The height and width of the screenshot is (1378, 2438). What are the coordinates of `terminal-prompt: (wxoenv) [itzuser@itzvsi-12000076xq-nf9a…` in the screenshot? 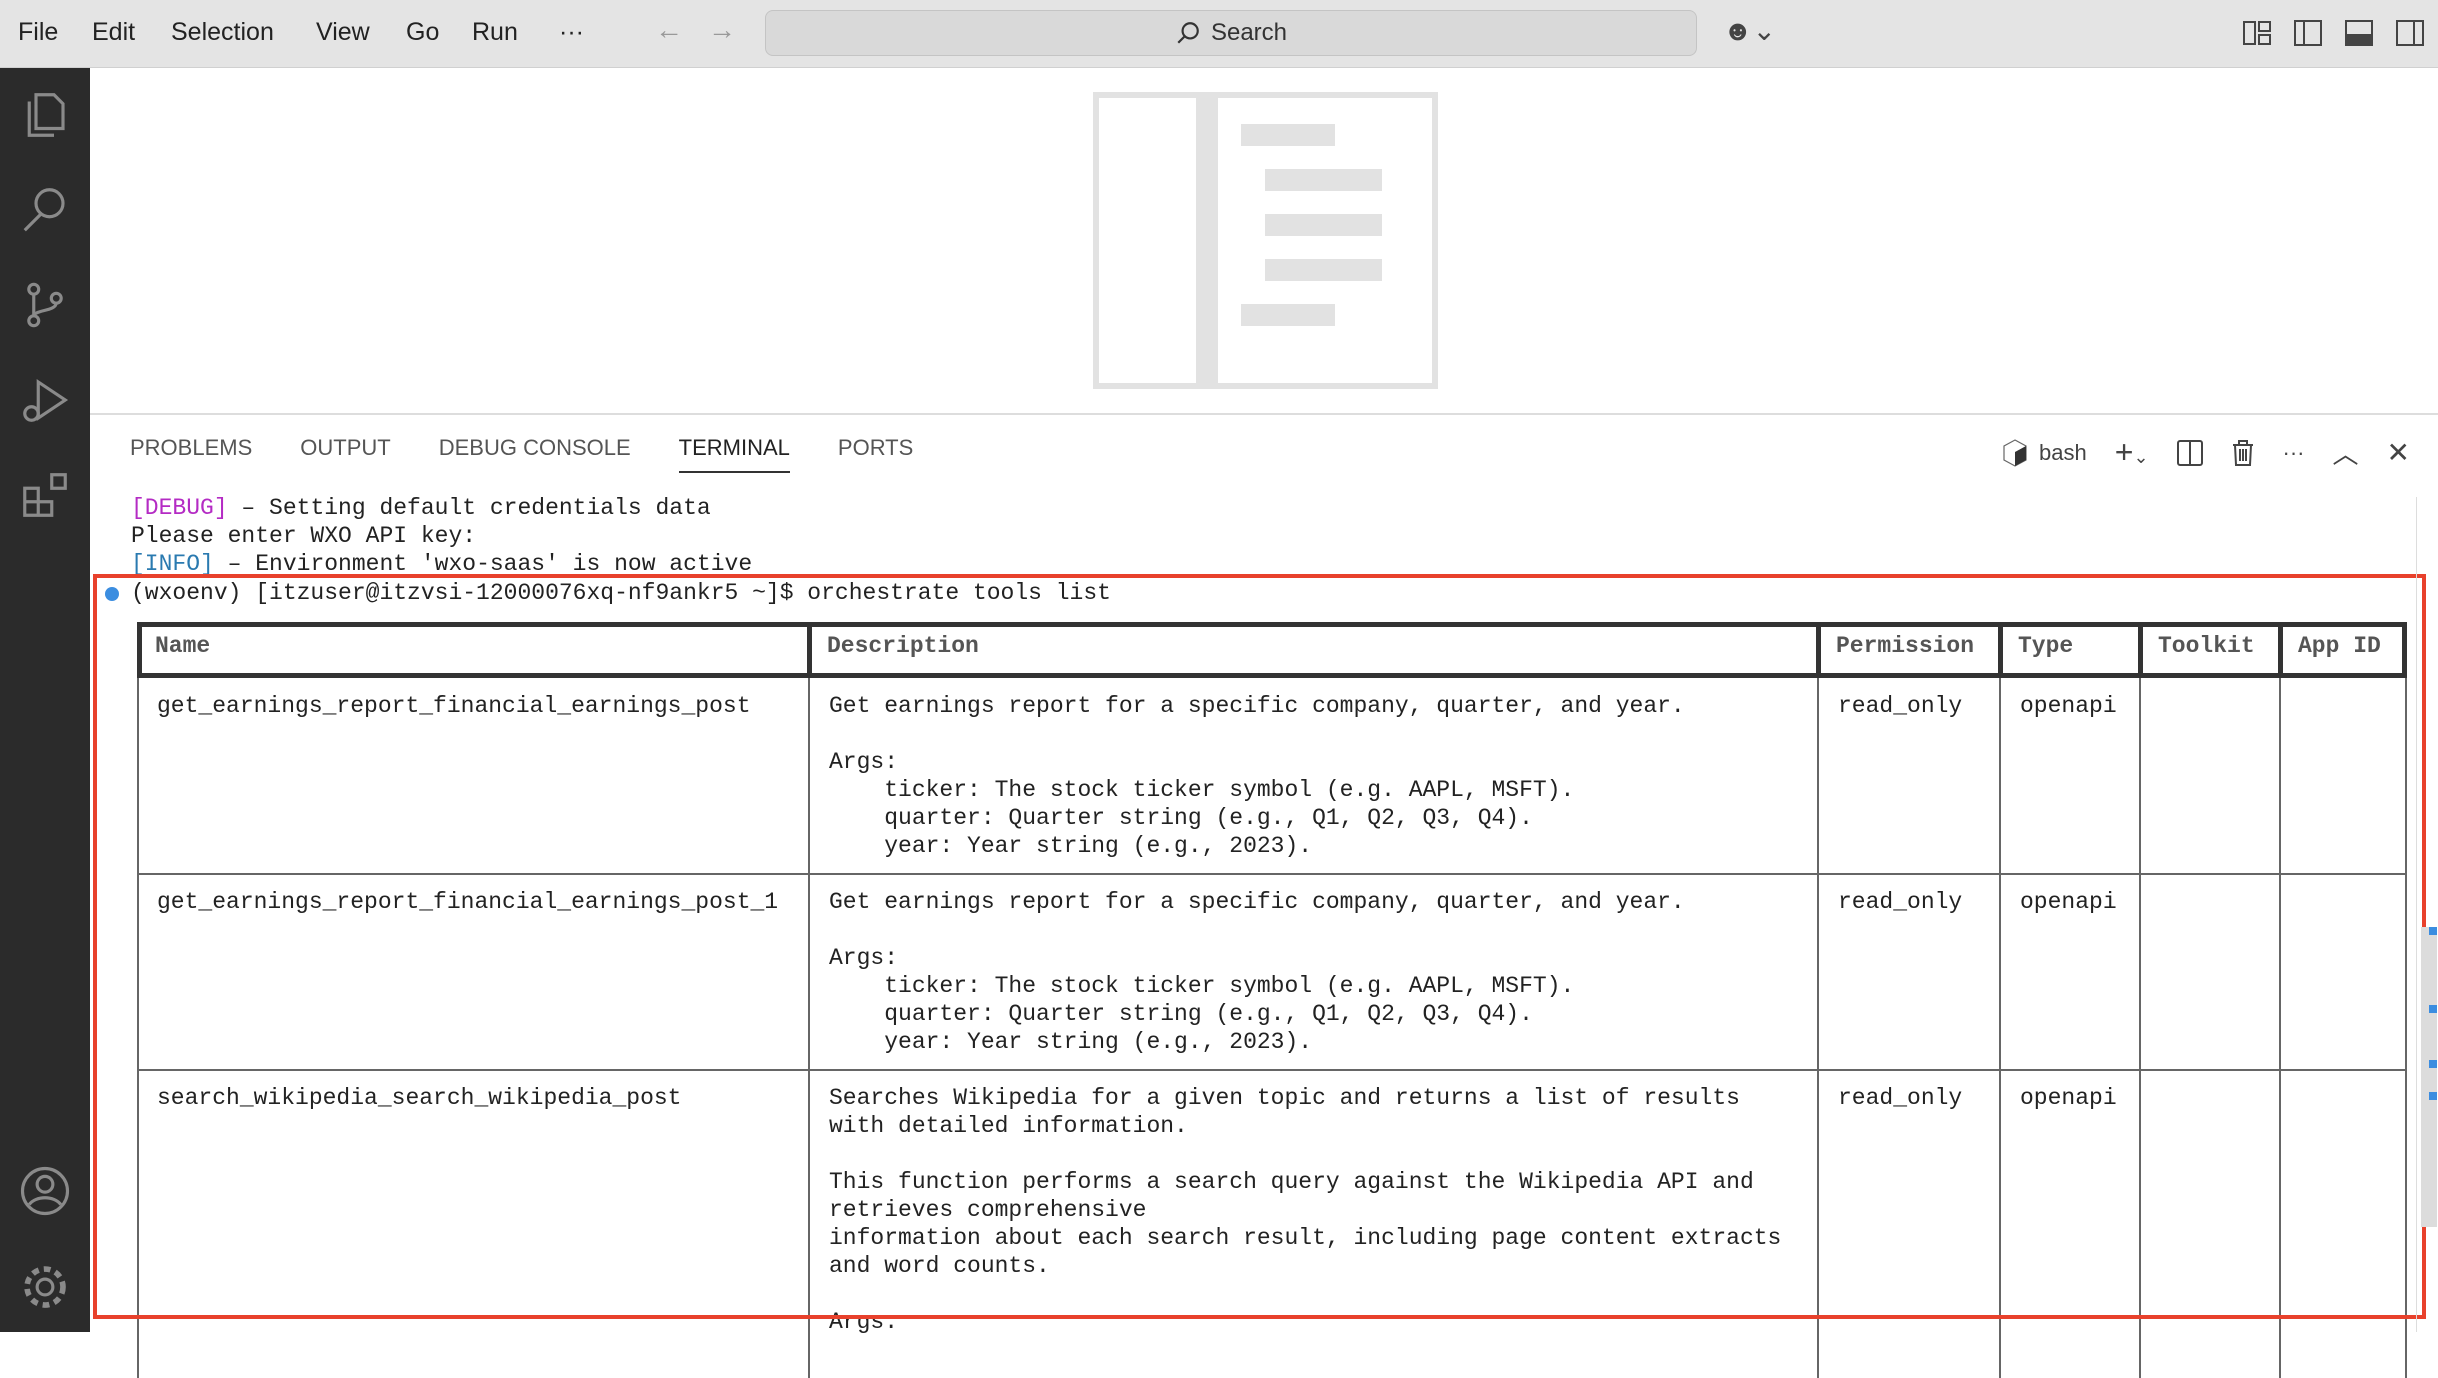 It's located at (621, 593).